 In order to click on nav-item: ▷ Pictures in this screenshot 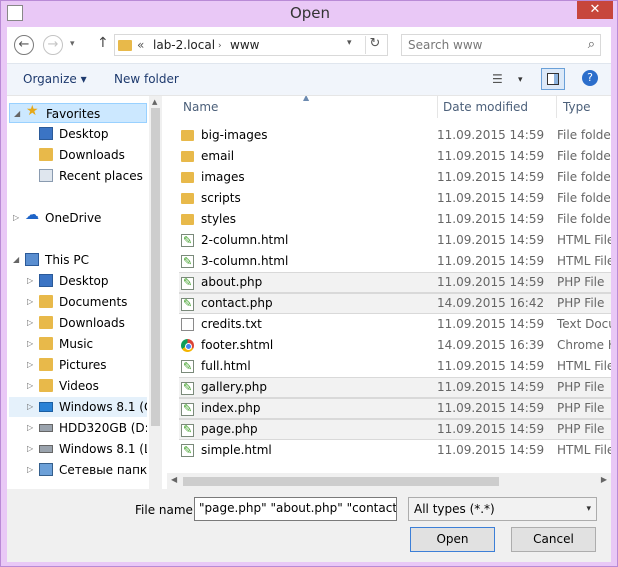, I will do `click(78, 365)`.